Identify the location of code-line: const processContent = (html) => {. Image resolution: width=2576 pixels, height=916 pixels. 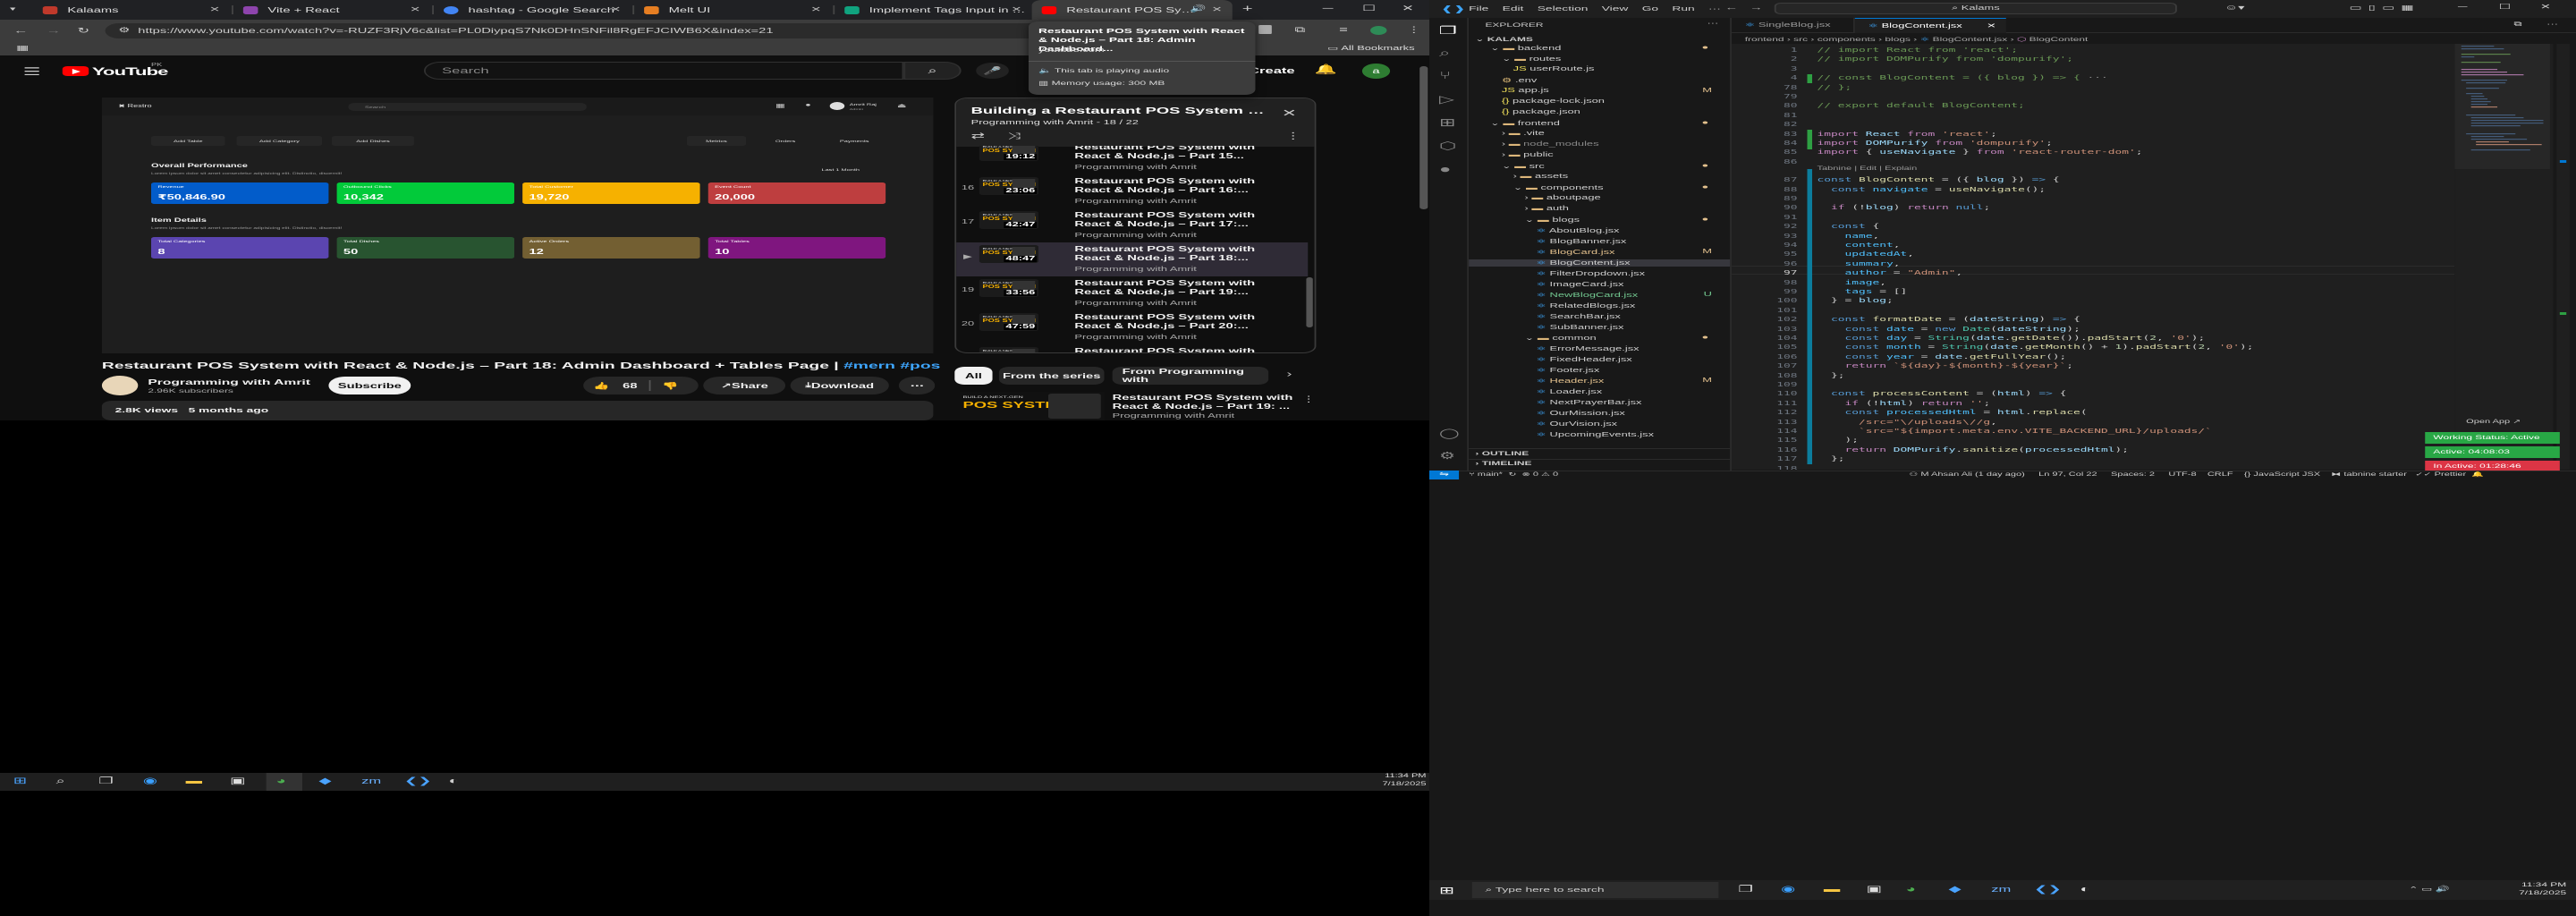
(1942, 393).